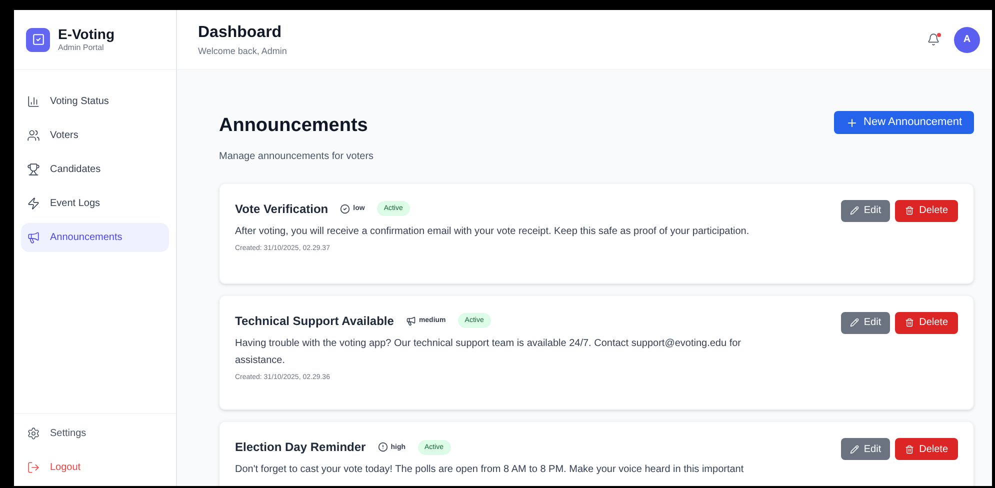 The width and height of the screenshot is (995, 488). Describe the element at coordinates (33, 467) in the screenshot. I see `logout-icon` at that location.